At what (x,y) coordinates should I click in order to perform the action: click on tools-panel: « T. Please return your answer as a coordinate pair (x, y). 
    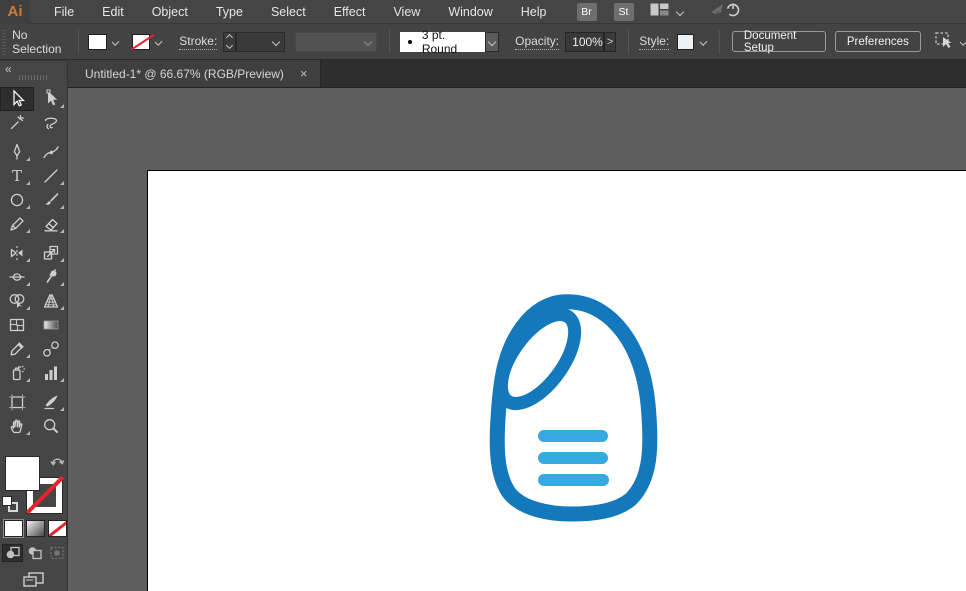
    Looking at the image, I should click on (34, 325).